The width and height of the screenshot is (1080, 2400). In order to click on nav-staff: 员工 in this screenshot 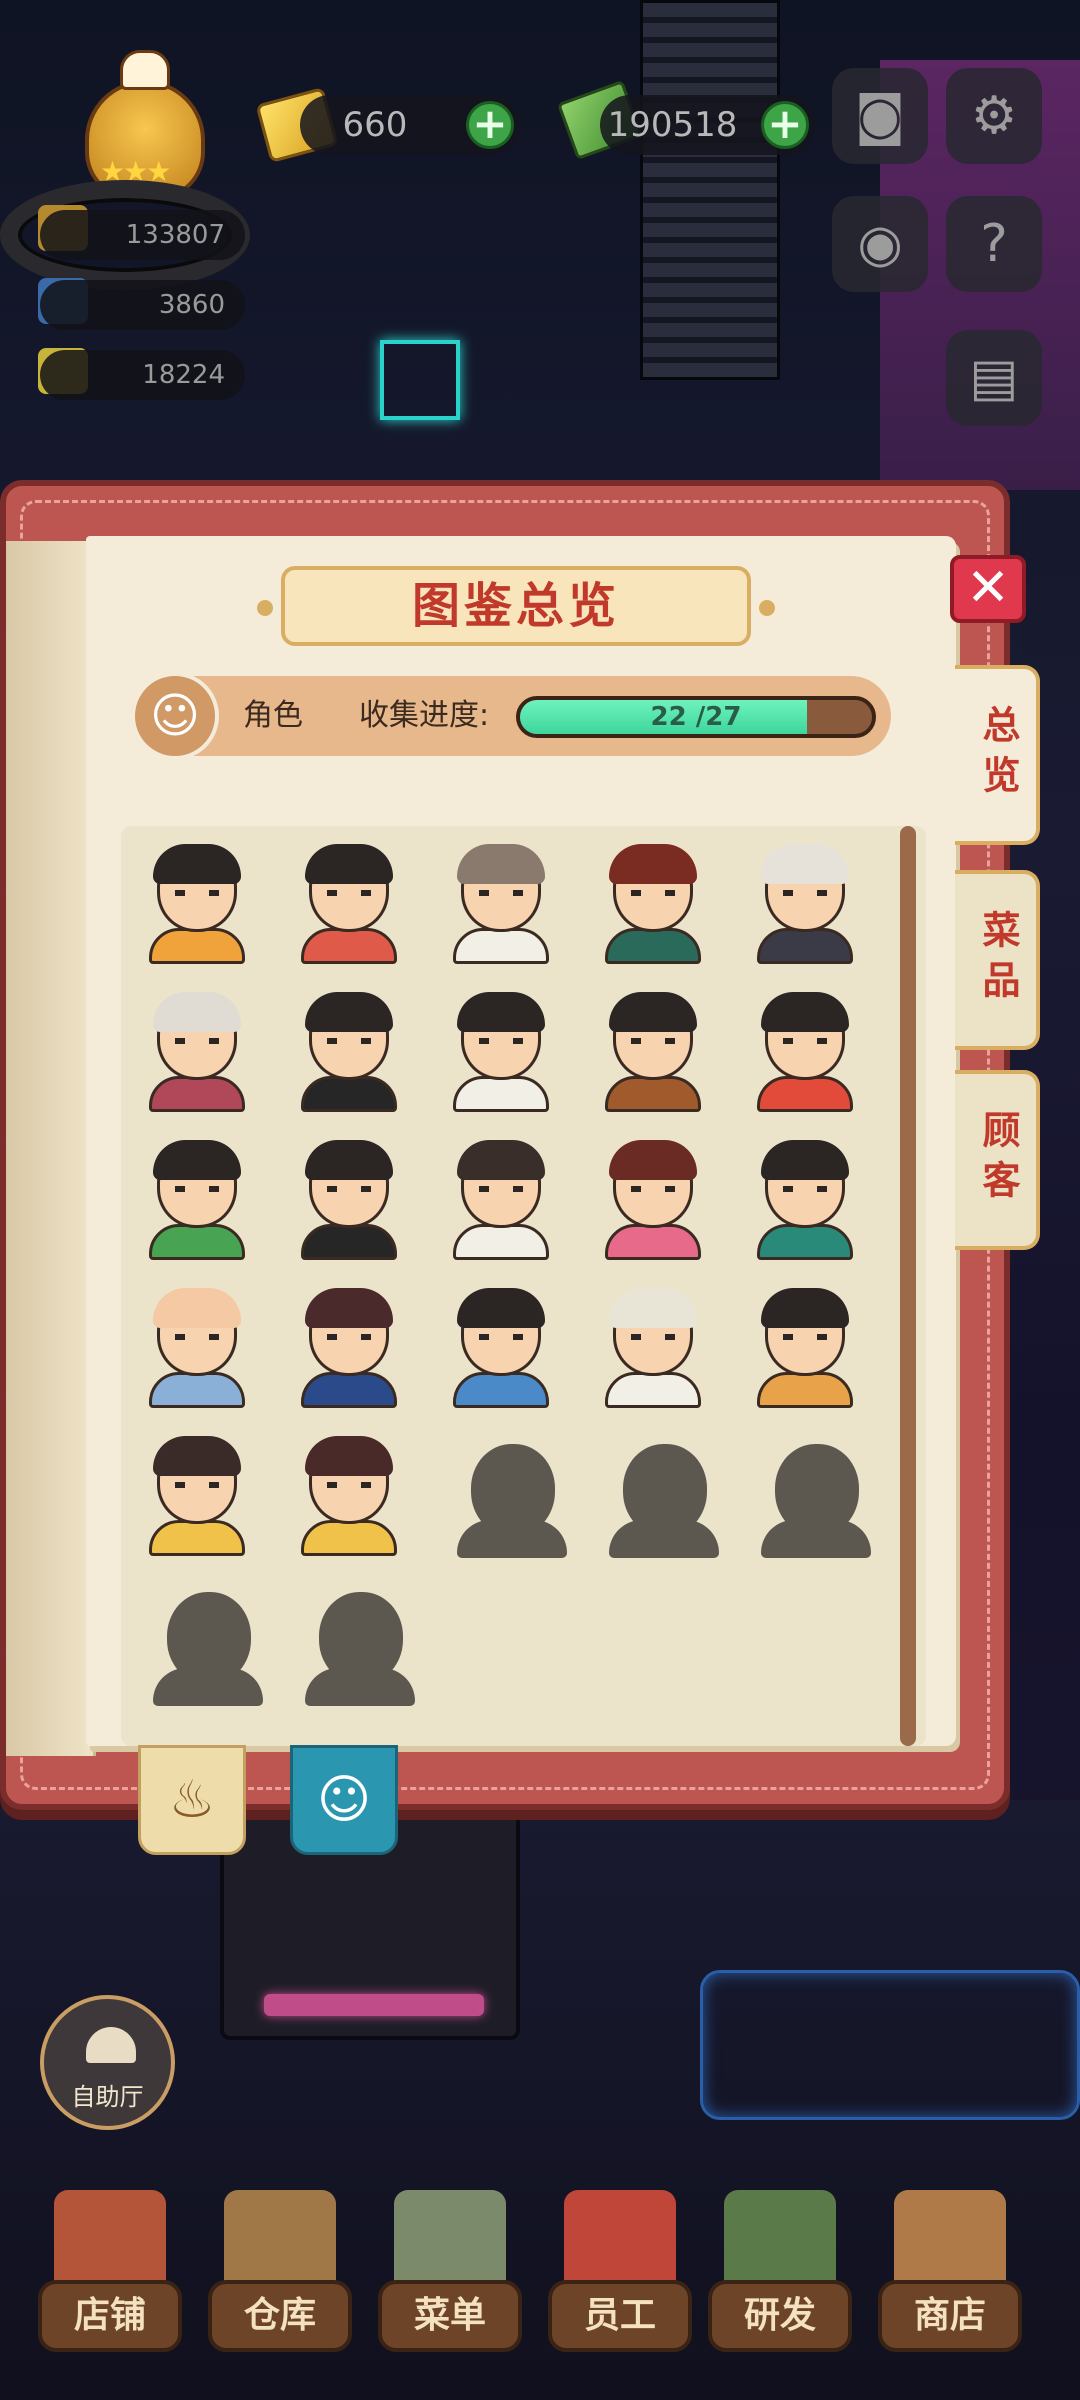, I will do `click(620, 2275)`.